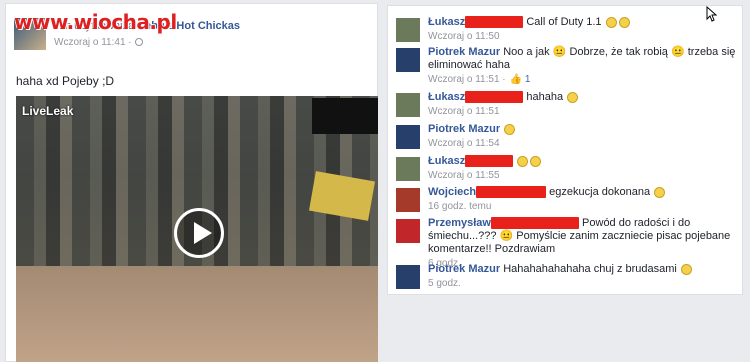  I want to click on comment-meta: 5 godz., so click(584, 283).